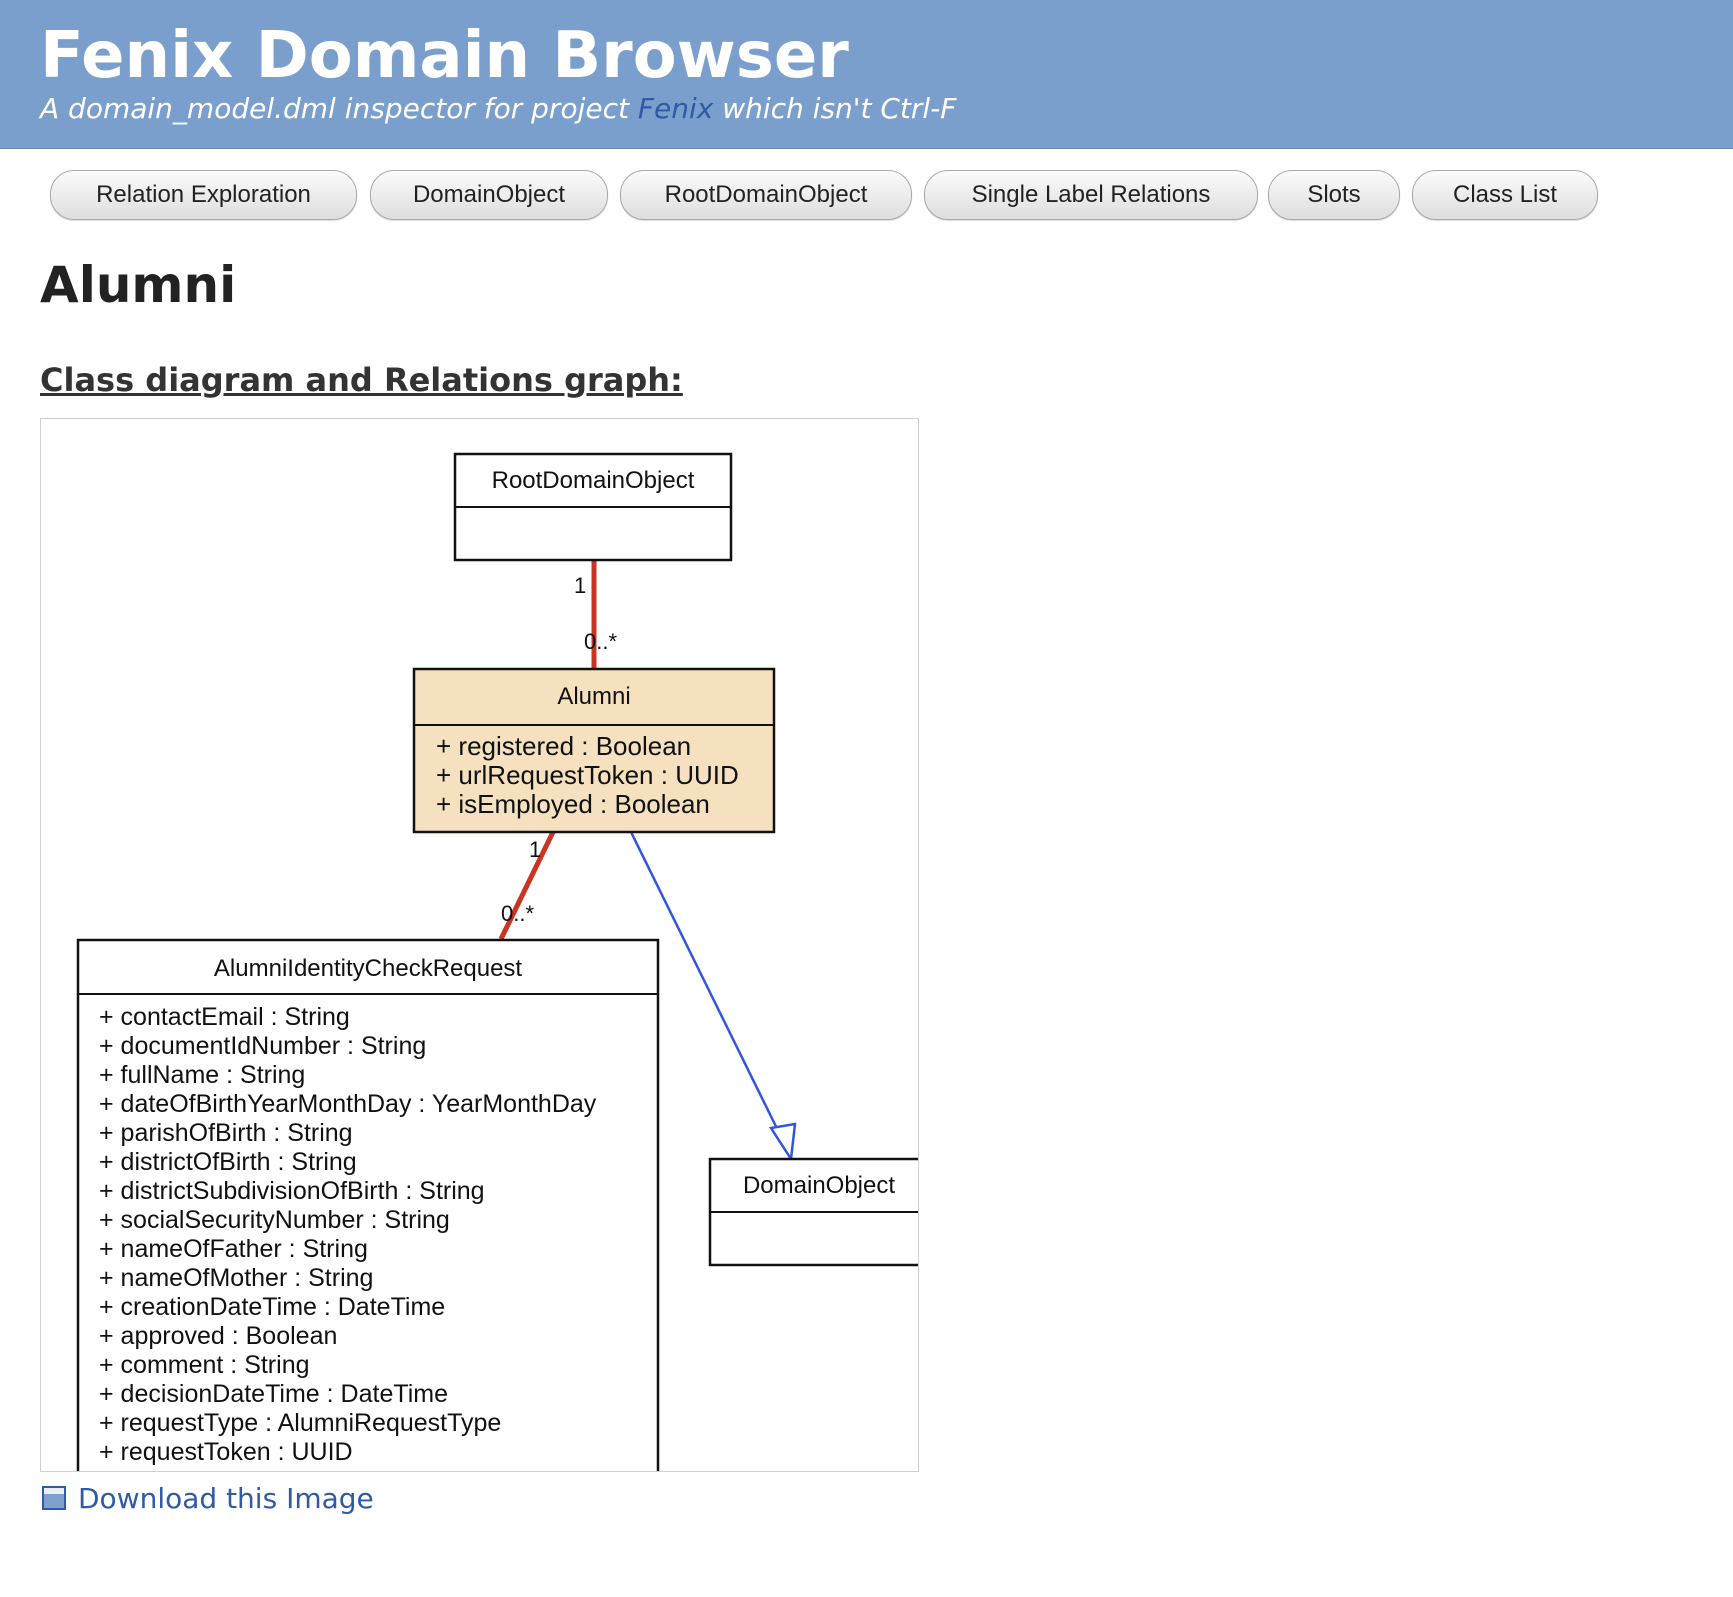  I want to click on request-attribute: + parishOfBirth : String, so click(226, 1133).